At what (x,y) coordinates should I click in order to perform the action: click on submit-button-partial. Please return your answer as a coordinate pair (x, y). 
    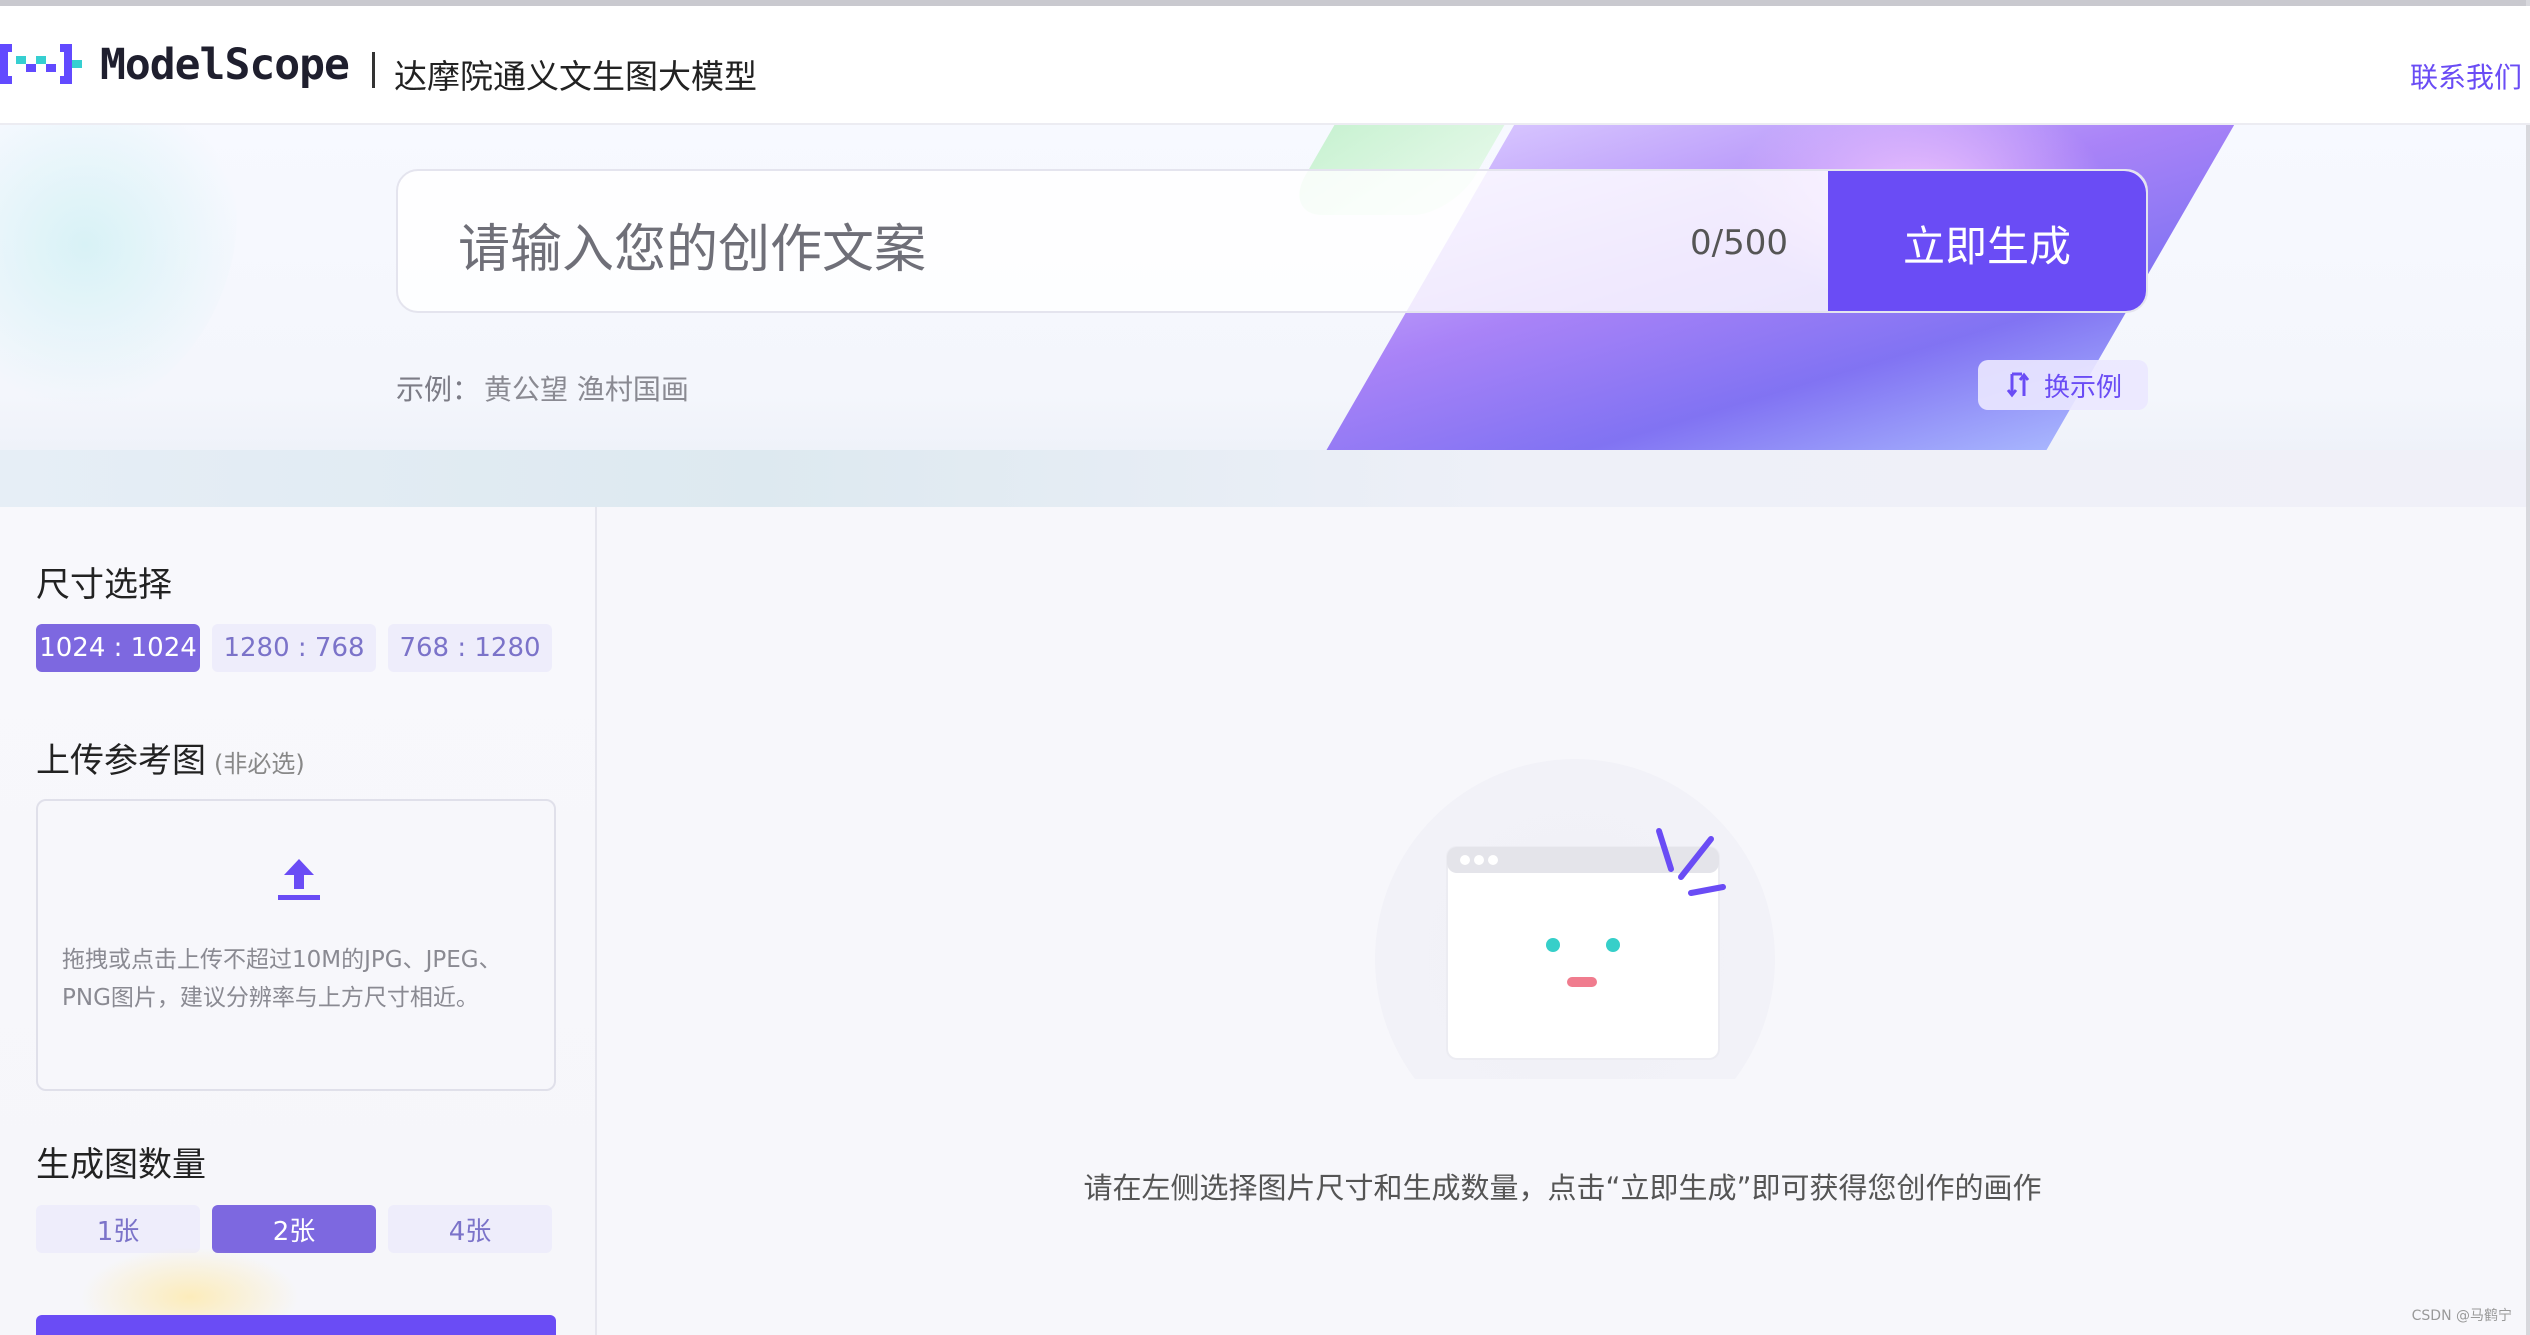
    Looking at the image, I should click on (296, 1325).